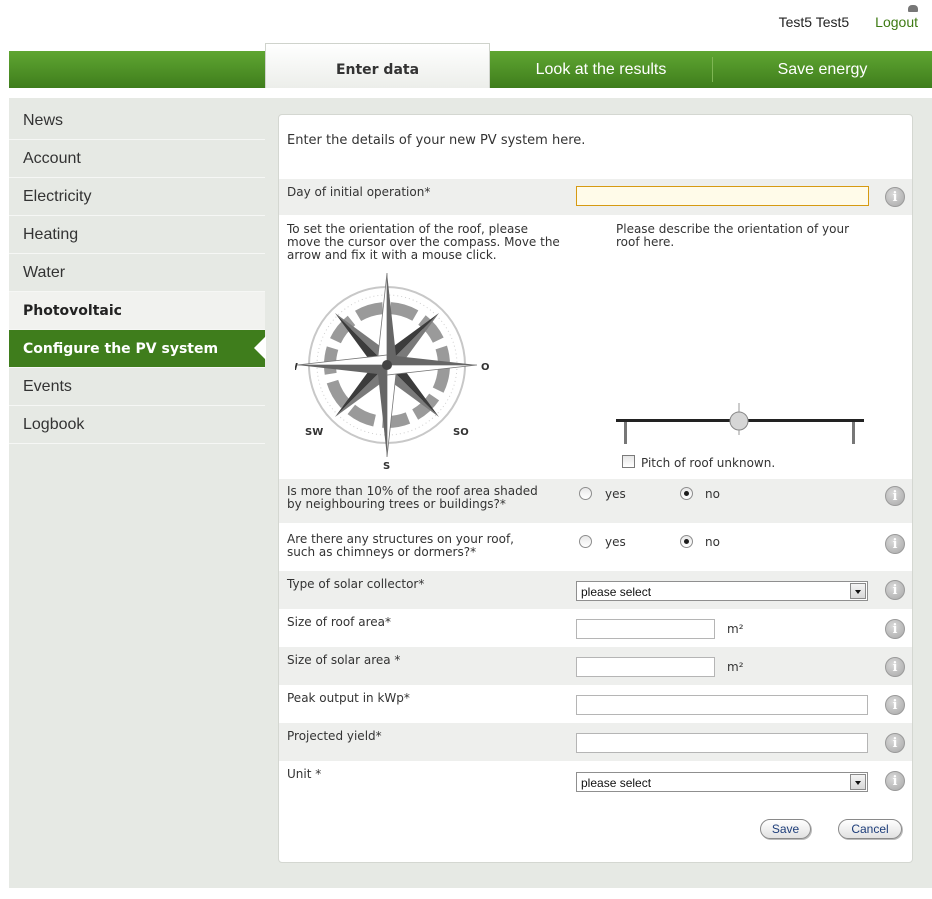 The height and width of the screenshot is (899, 932). I want to click on day-input, so click(722, 196).